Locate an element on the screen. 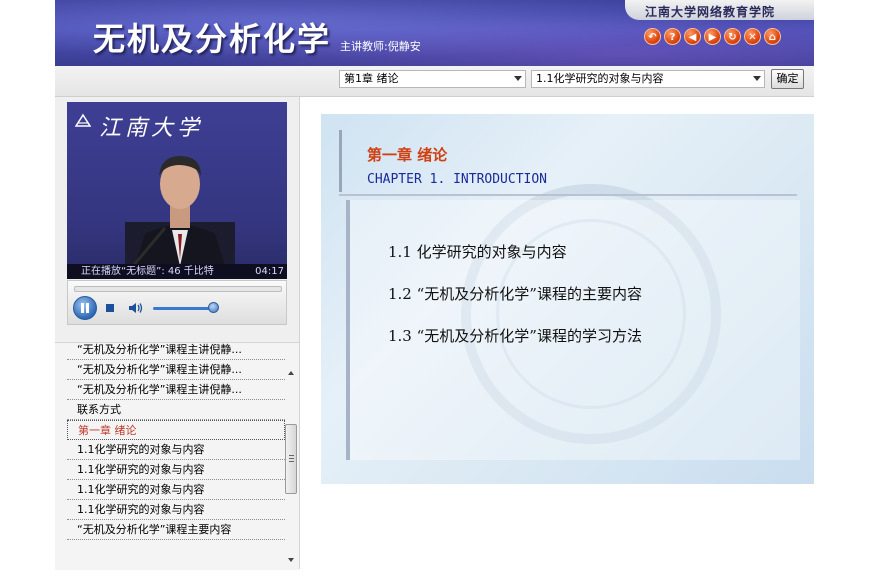 The height and width of the screenshot is (581, 869). player-controls is located at coordinates (177, 302).